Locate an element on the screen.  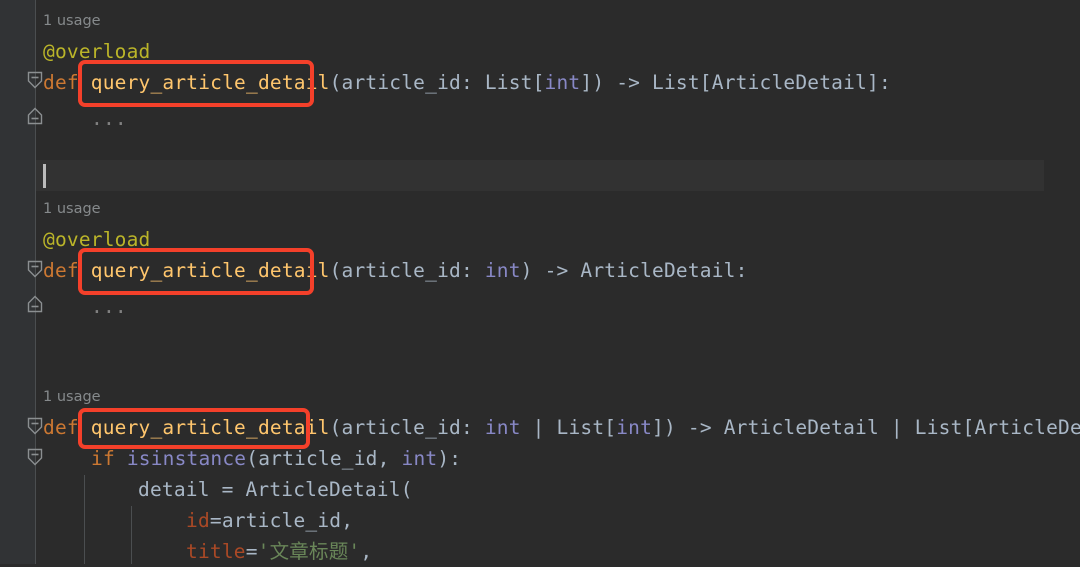
arg-article-id: article_id is located at coordinates (318, 458).